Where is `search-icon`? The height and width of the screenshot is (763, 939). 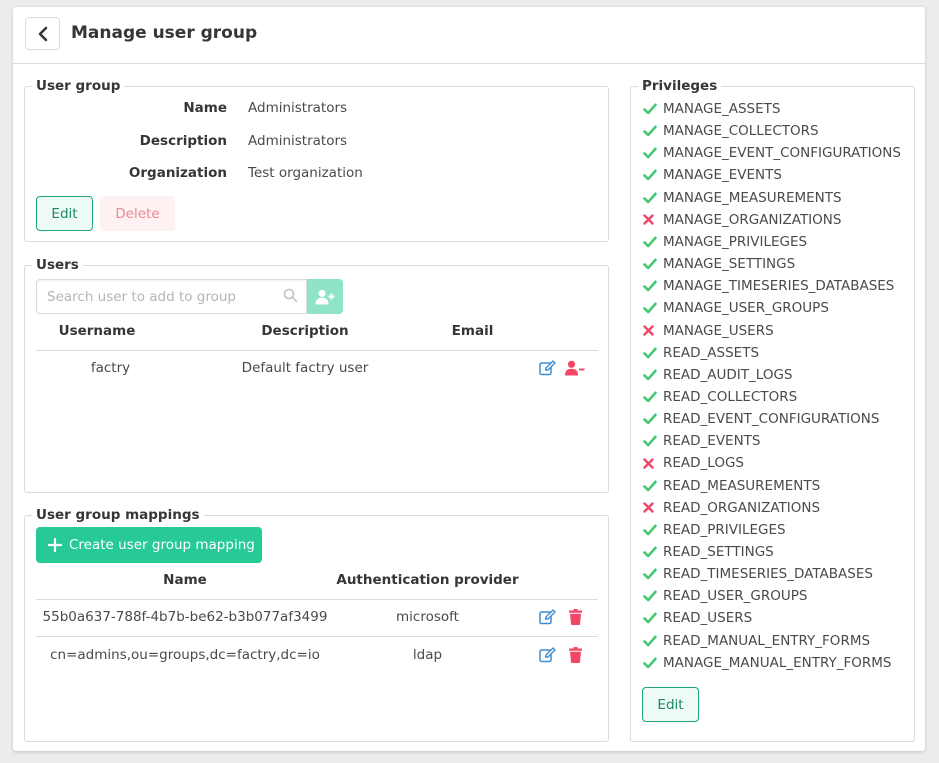 search-icon is located at coordinates (290, 295).